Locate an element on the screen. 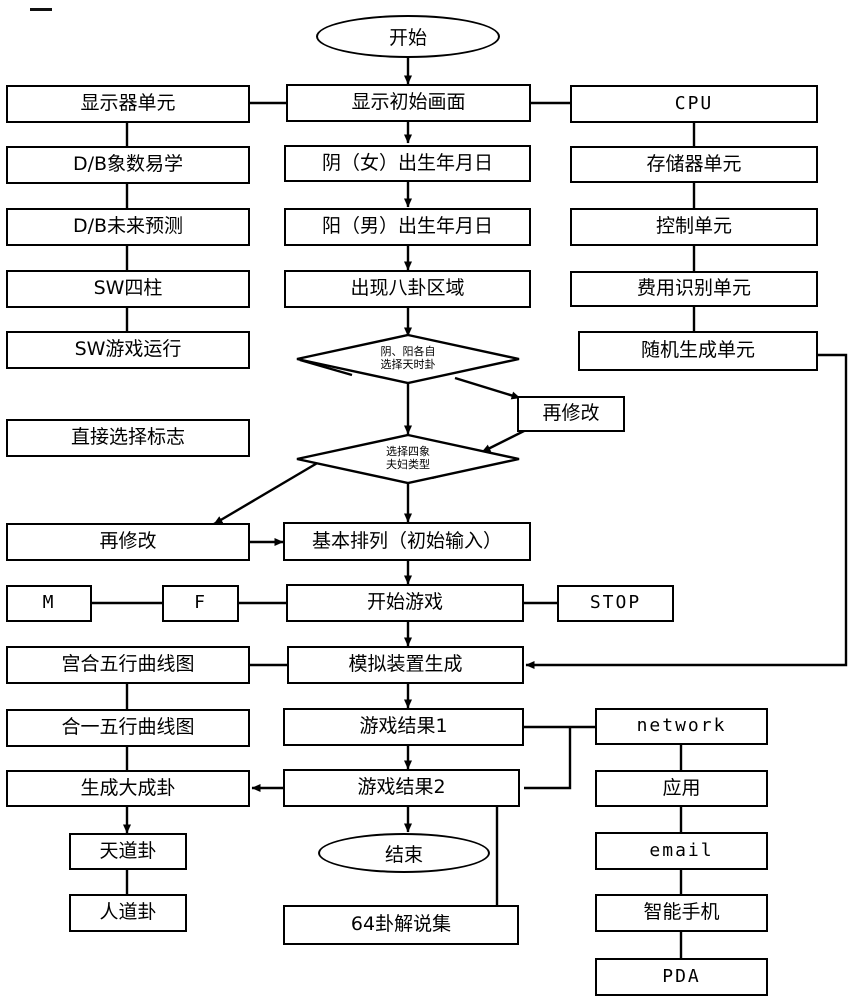 This screenshot has height=1000, width=851. node-female-marker: F is located at coordinates (200, 603).